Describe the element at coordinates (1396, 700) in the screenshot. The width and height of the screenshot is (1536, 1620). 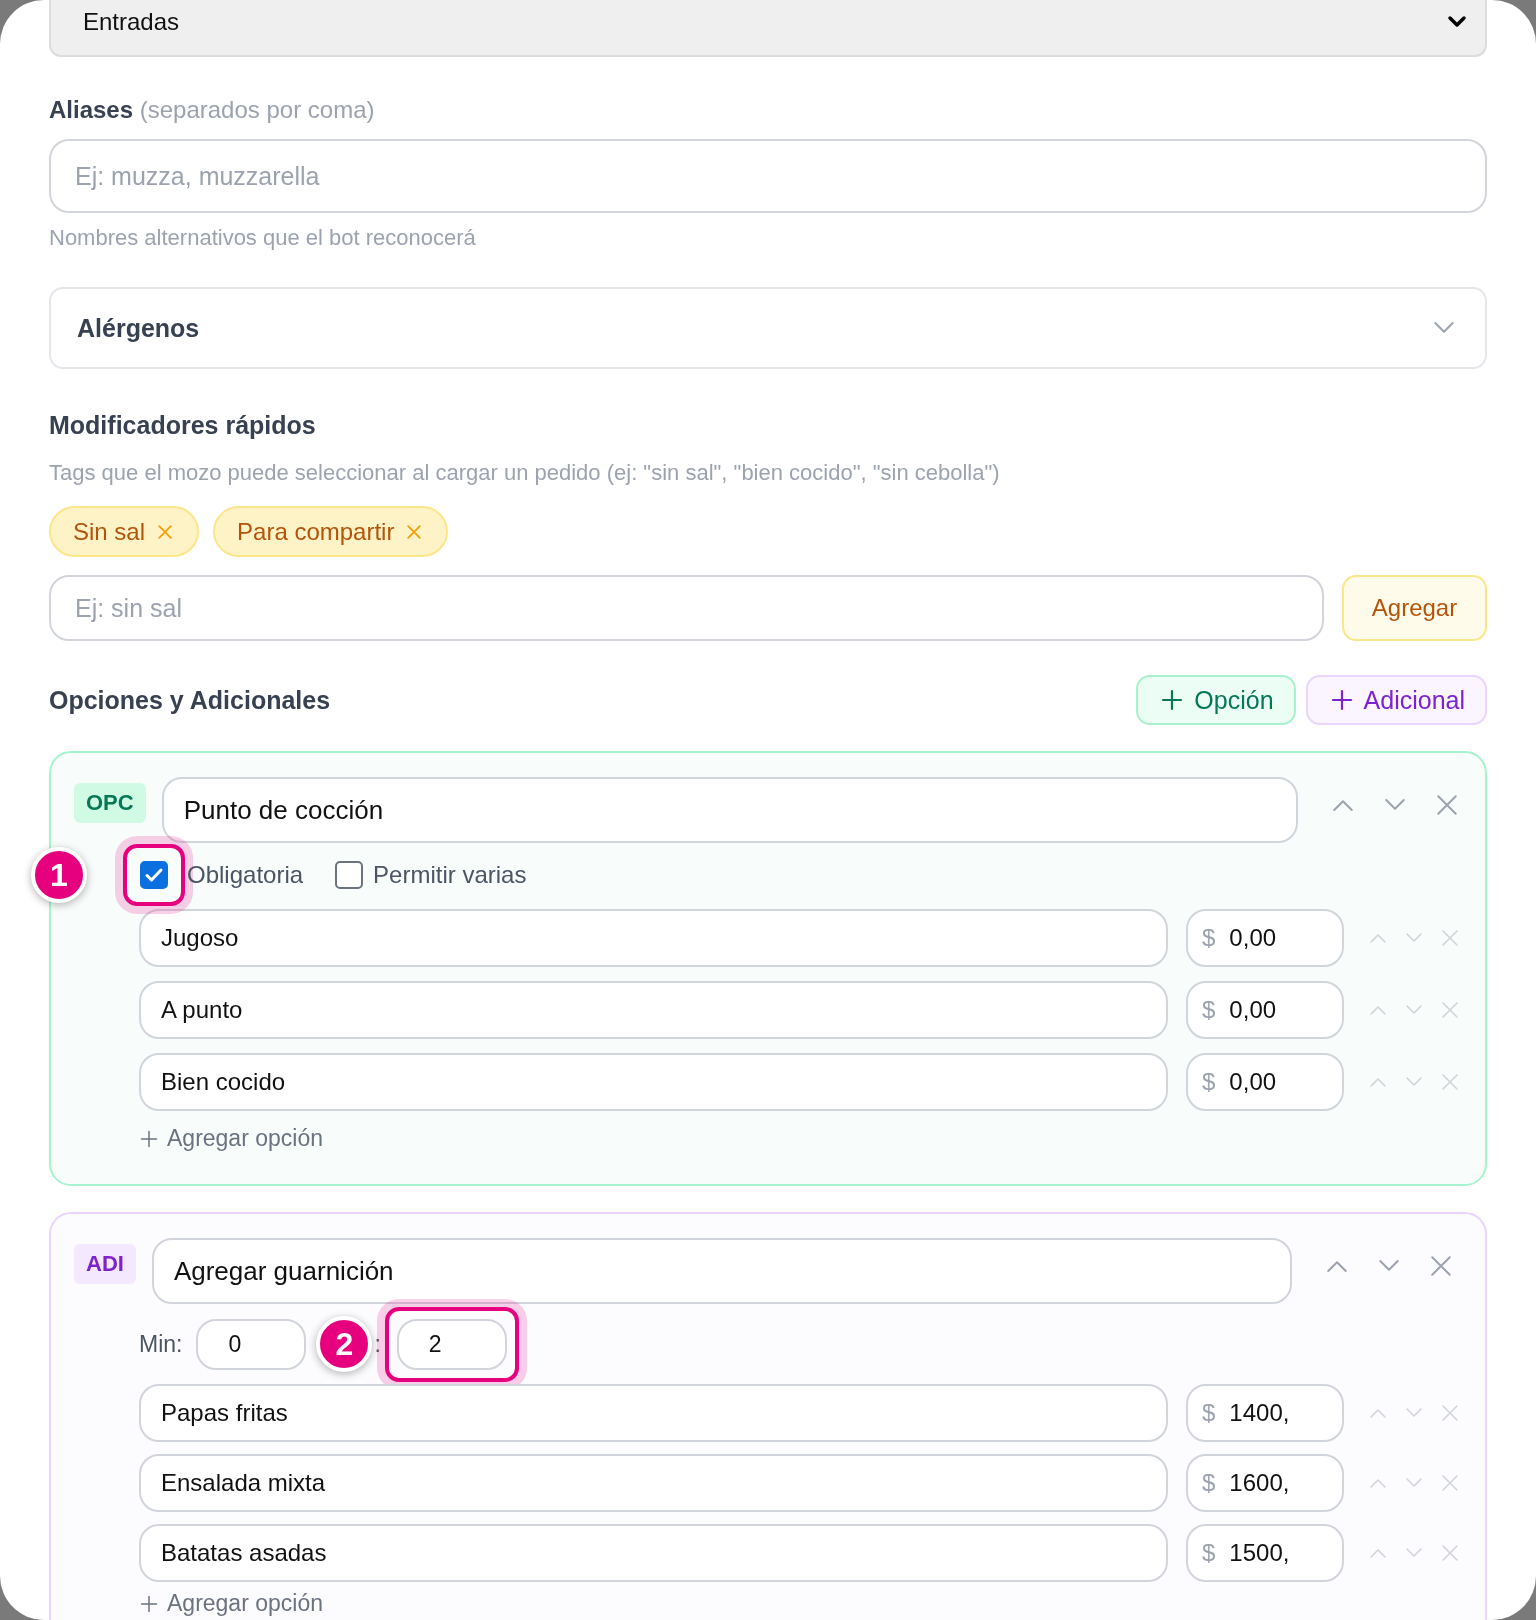
I see `add-extra-button: Adicional` at that location.